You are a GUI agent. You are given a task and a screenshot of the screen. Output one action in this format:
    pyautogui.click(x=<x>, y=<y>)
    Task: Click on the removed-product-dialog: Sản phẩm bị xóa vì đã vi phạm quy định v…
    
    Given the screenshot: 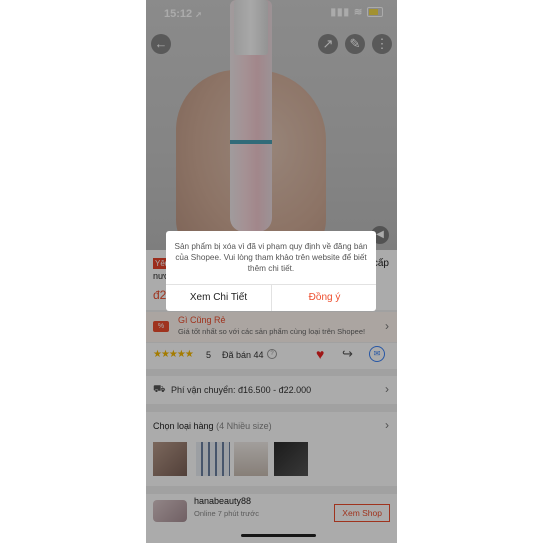 What is the action you would take?
    pyautogui.click(x=271, y=271)
    